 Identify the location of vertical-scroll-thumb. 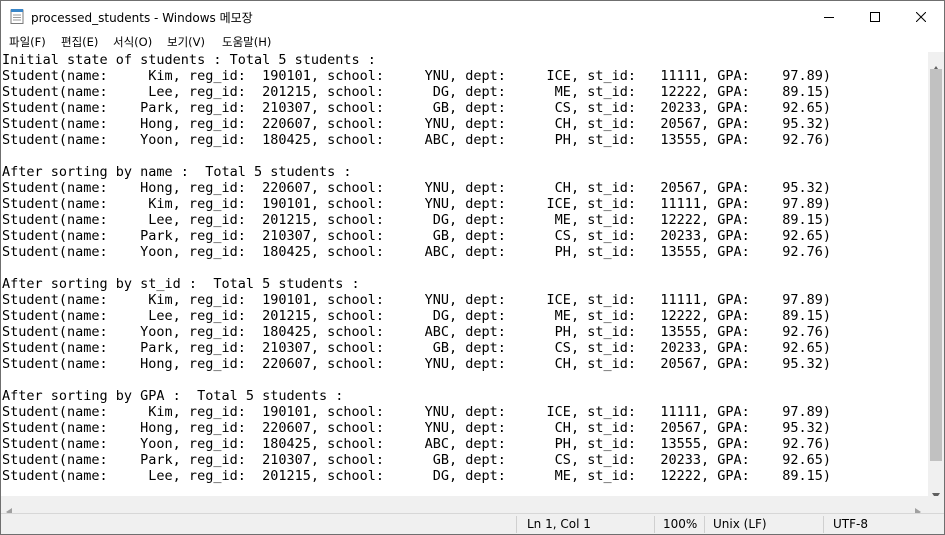
(936, 265).